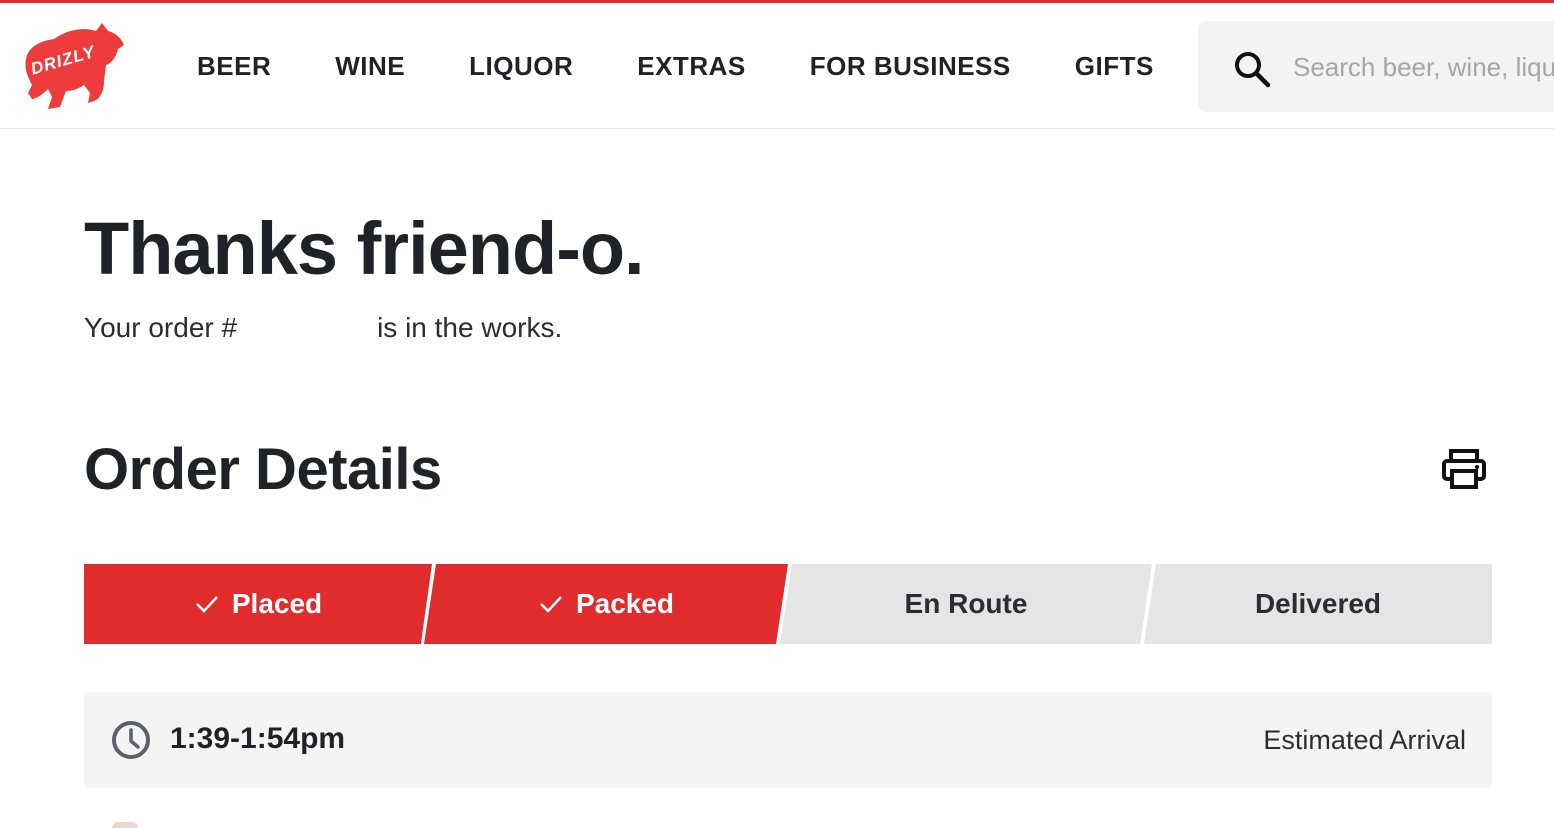 This screenshot has height=828, width=1554. I want to click on search-bar, so click(1376, 66).